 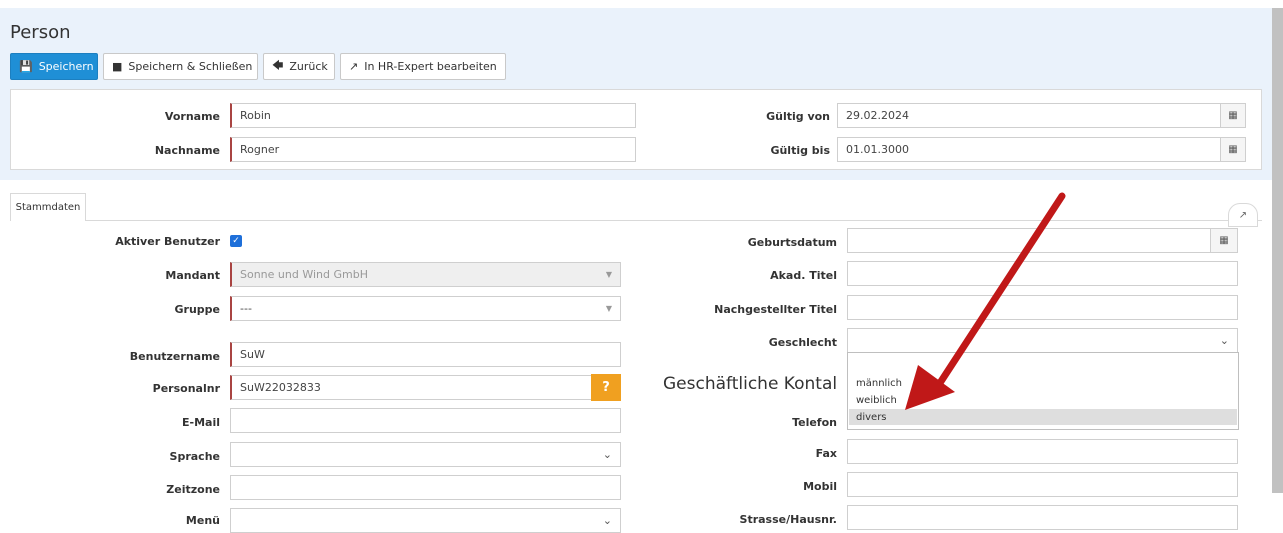 What do you see at coordinates (1277, 250) in the screenshot?
I see `vertical-scrollbar` at bounding box center [1277, 250].